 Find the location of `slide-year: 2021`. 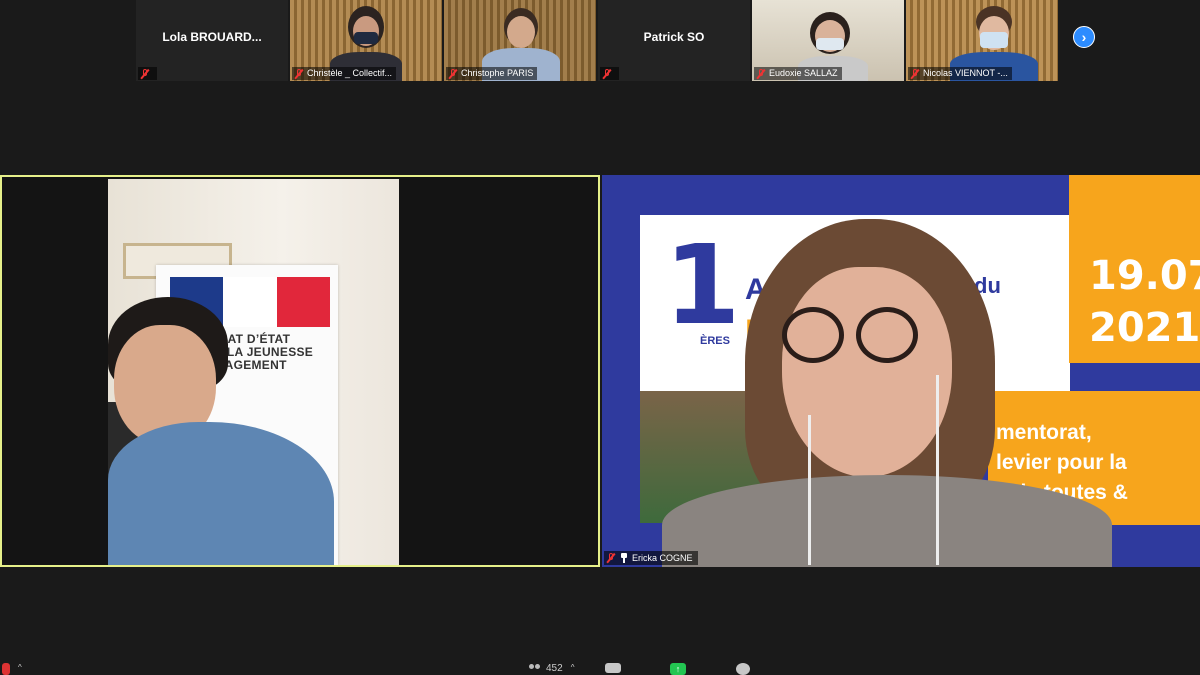

slide-year: 2021 is located at coordinates (1144, 328).